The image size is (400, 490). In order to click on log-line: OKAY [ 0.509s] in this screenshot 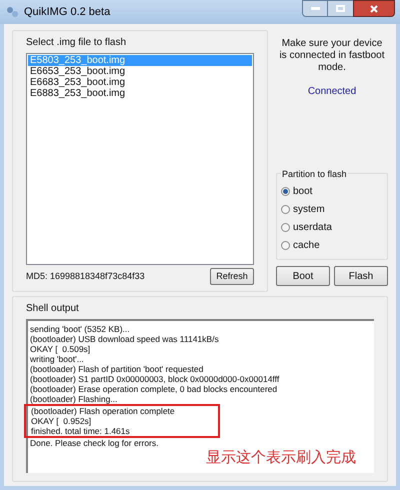, I will do `click(61, 349)`.